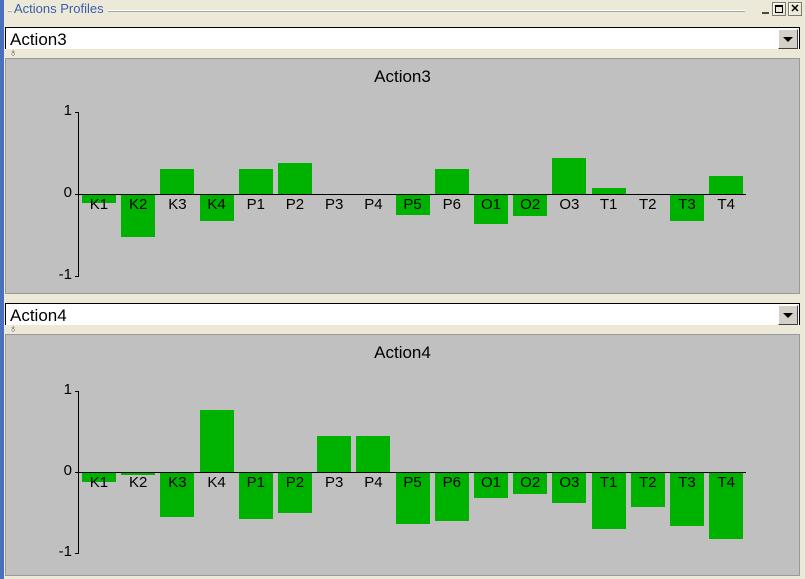  Describe the element at coordinates (60, 8) in the screenshot. I see `page-title: Actions Profiles` at that location.